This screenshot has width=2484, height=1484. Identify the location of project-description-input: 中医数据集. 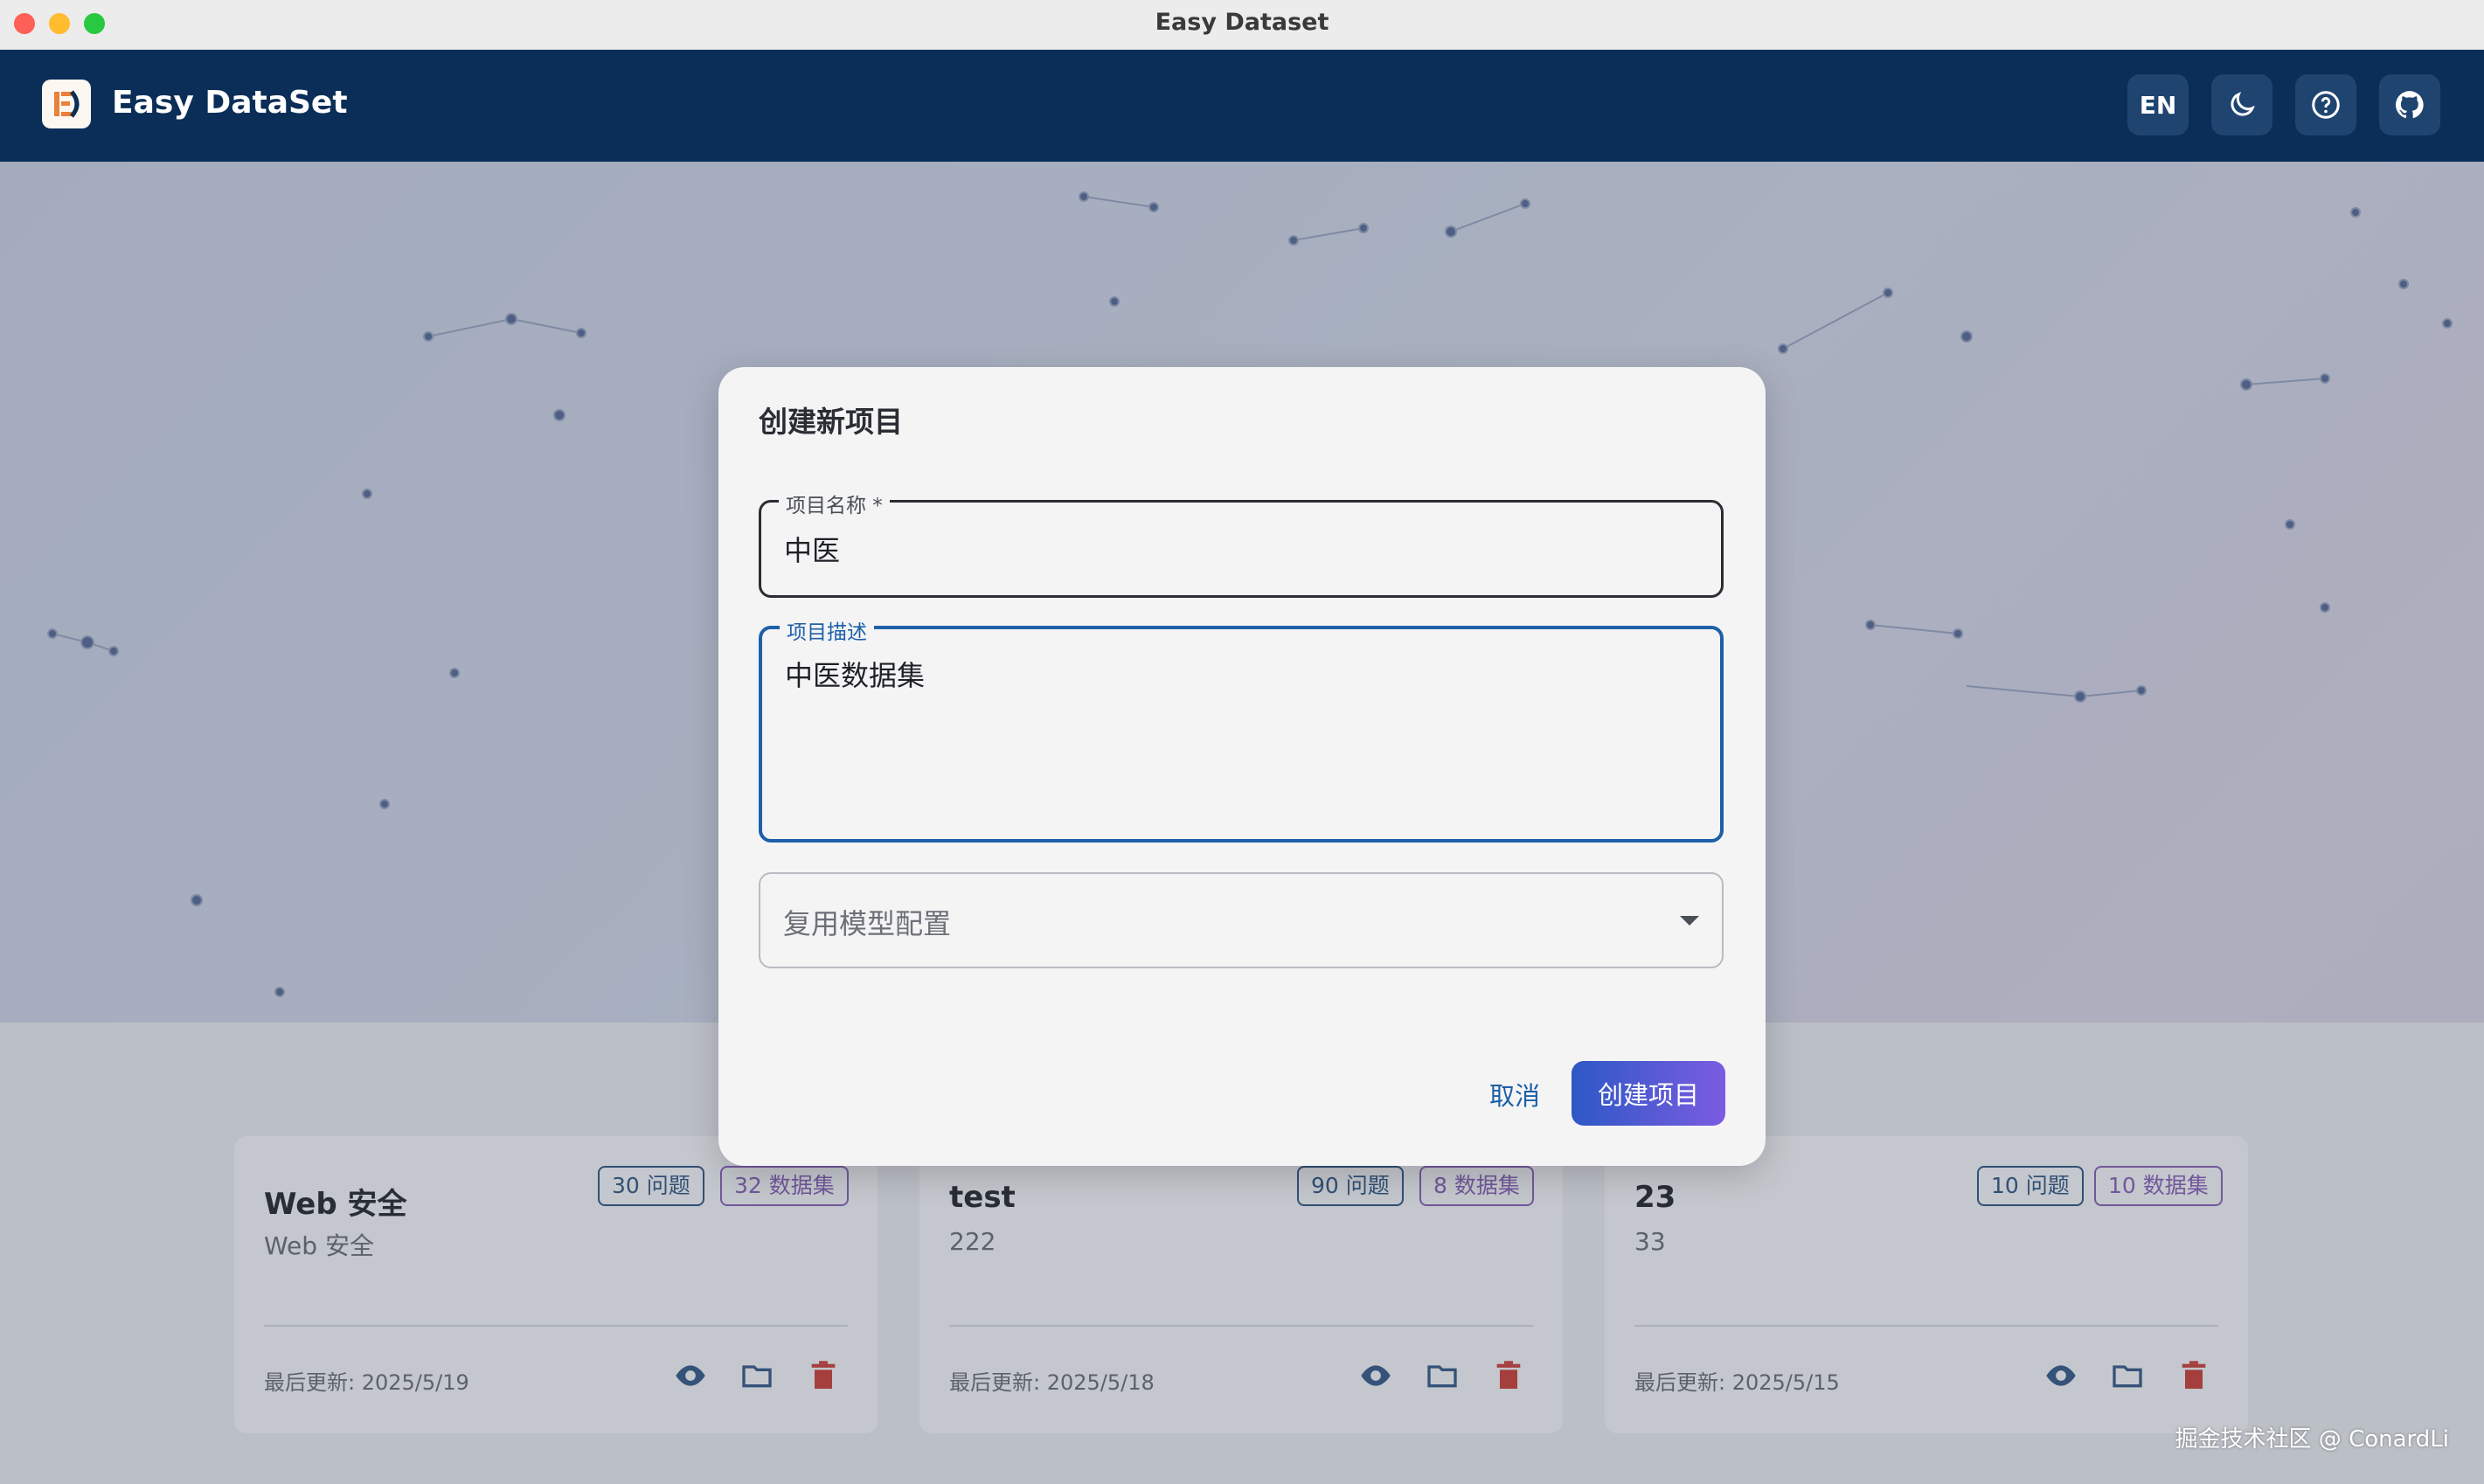
(855, 674).